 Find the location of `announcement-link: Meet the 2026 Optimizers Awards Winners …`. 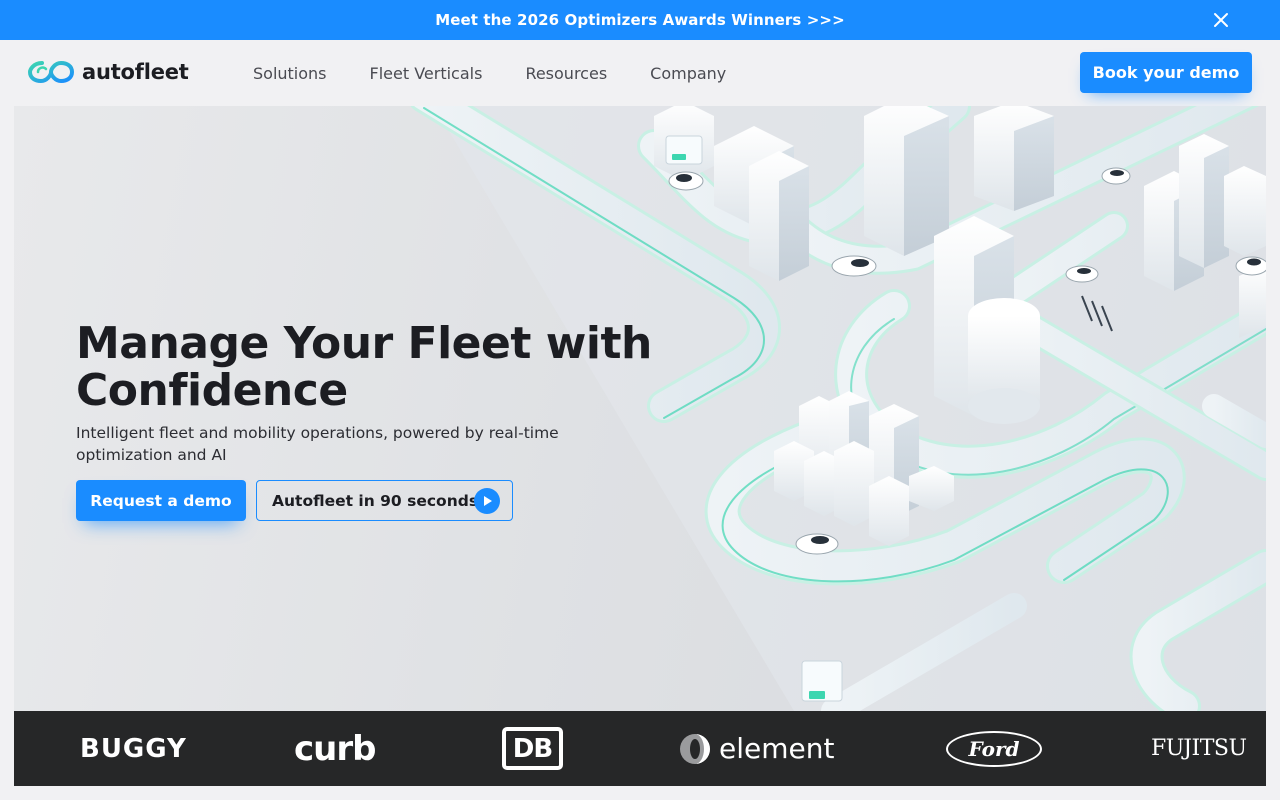

announcement-link: Meet the 2026 Optimizers Awards Winners … is located at coordinates (640, 20).